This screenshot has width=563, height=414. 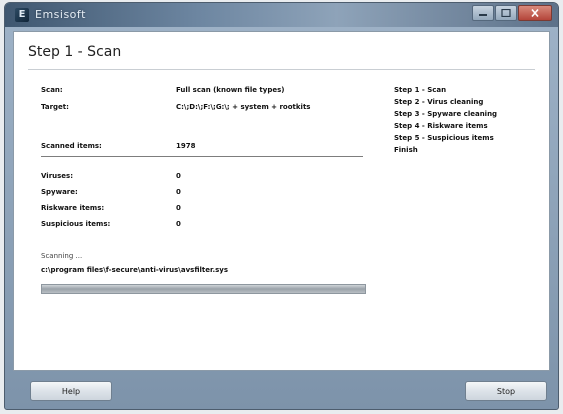 I want to click on suspicious-label: Suspicious items:, so click(x=76, y=224).